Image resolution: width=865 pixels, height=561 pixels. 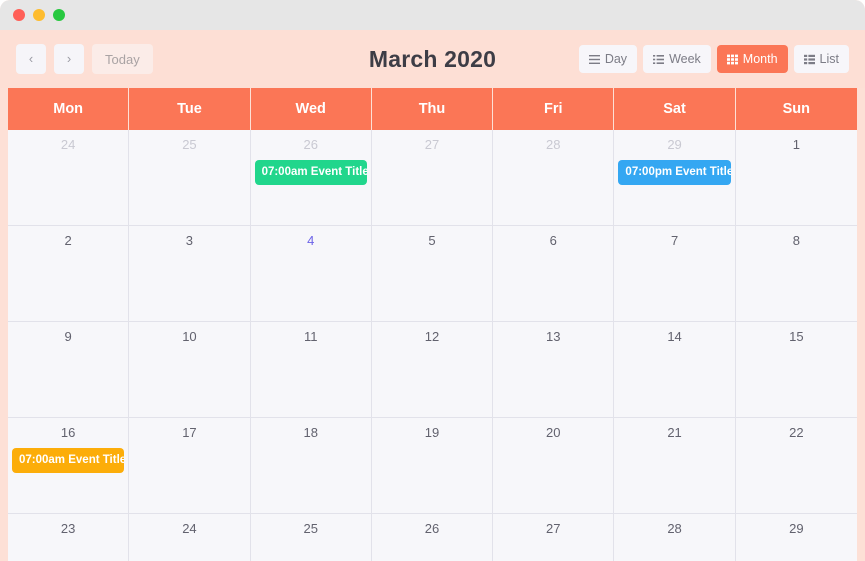 What do you see at coordinates (311, 466) in the screenshot?
I see `day-cell: 18` at bounding box center [311, 466].